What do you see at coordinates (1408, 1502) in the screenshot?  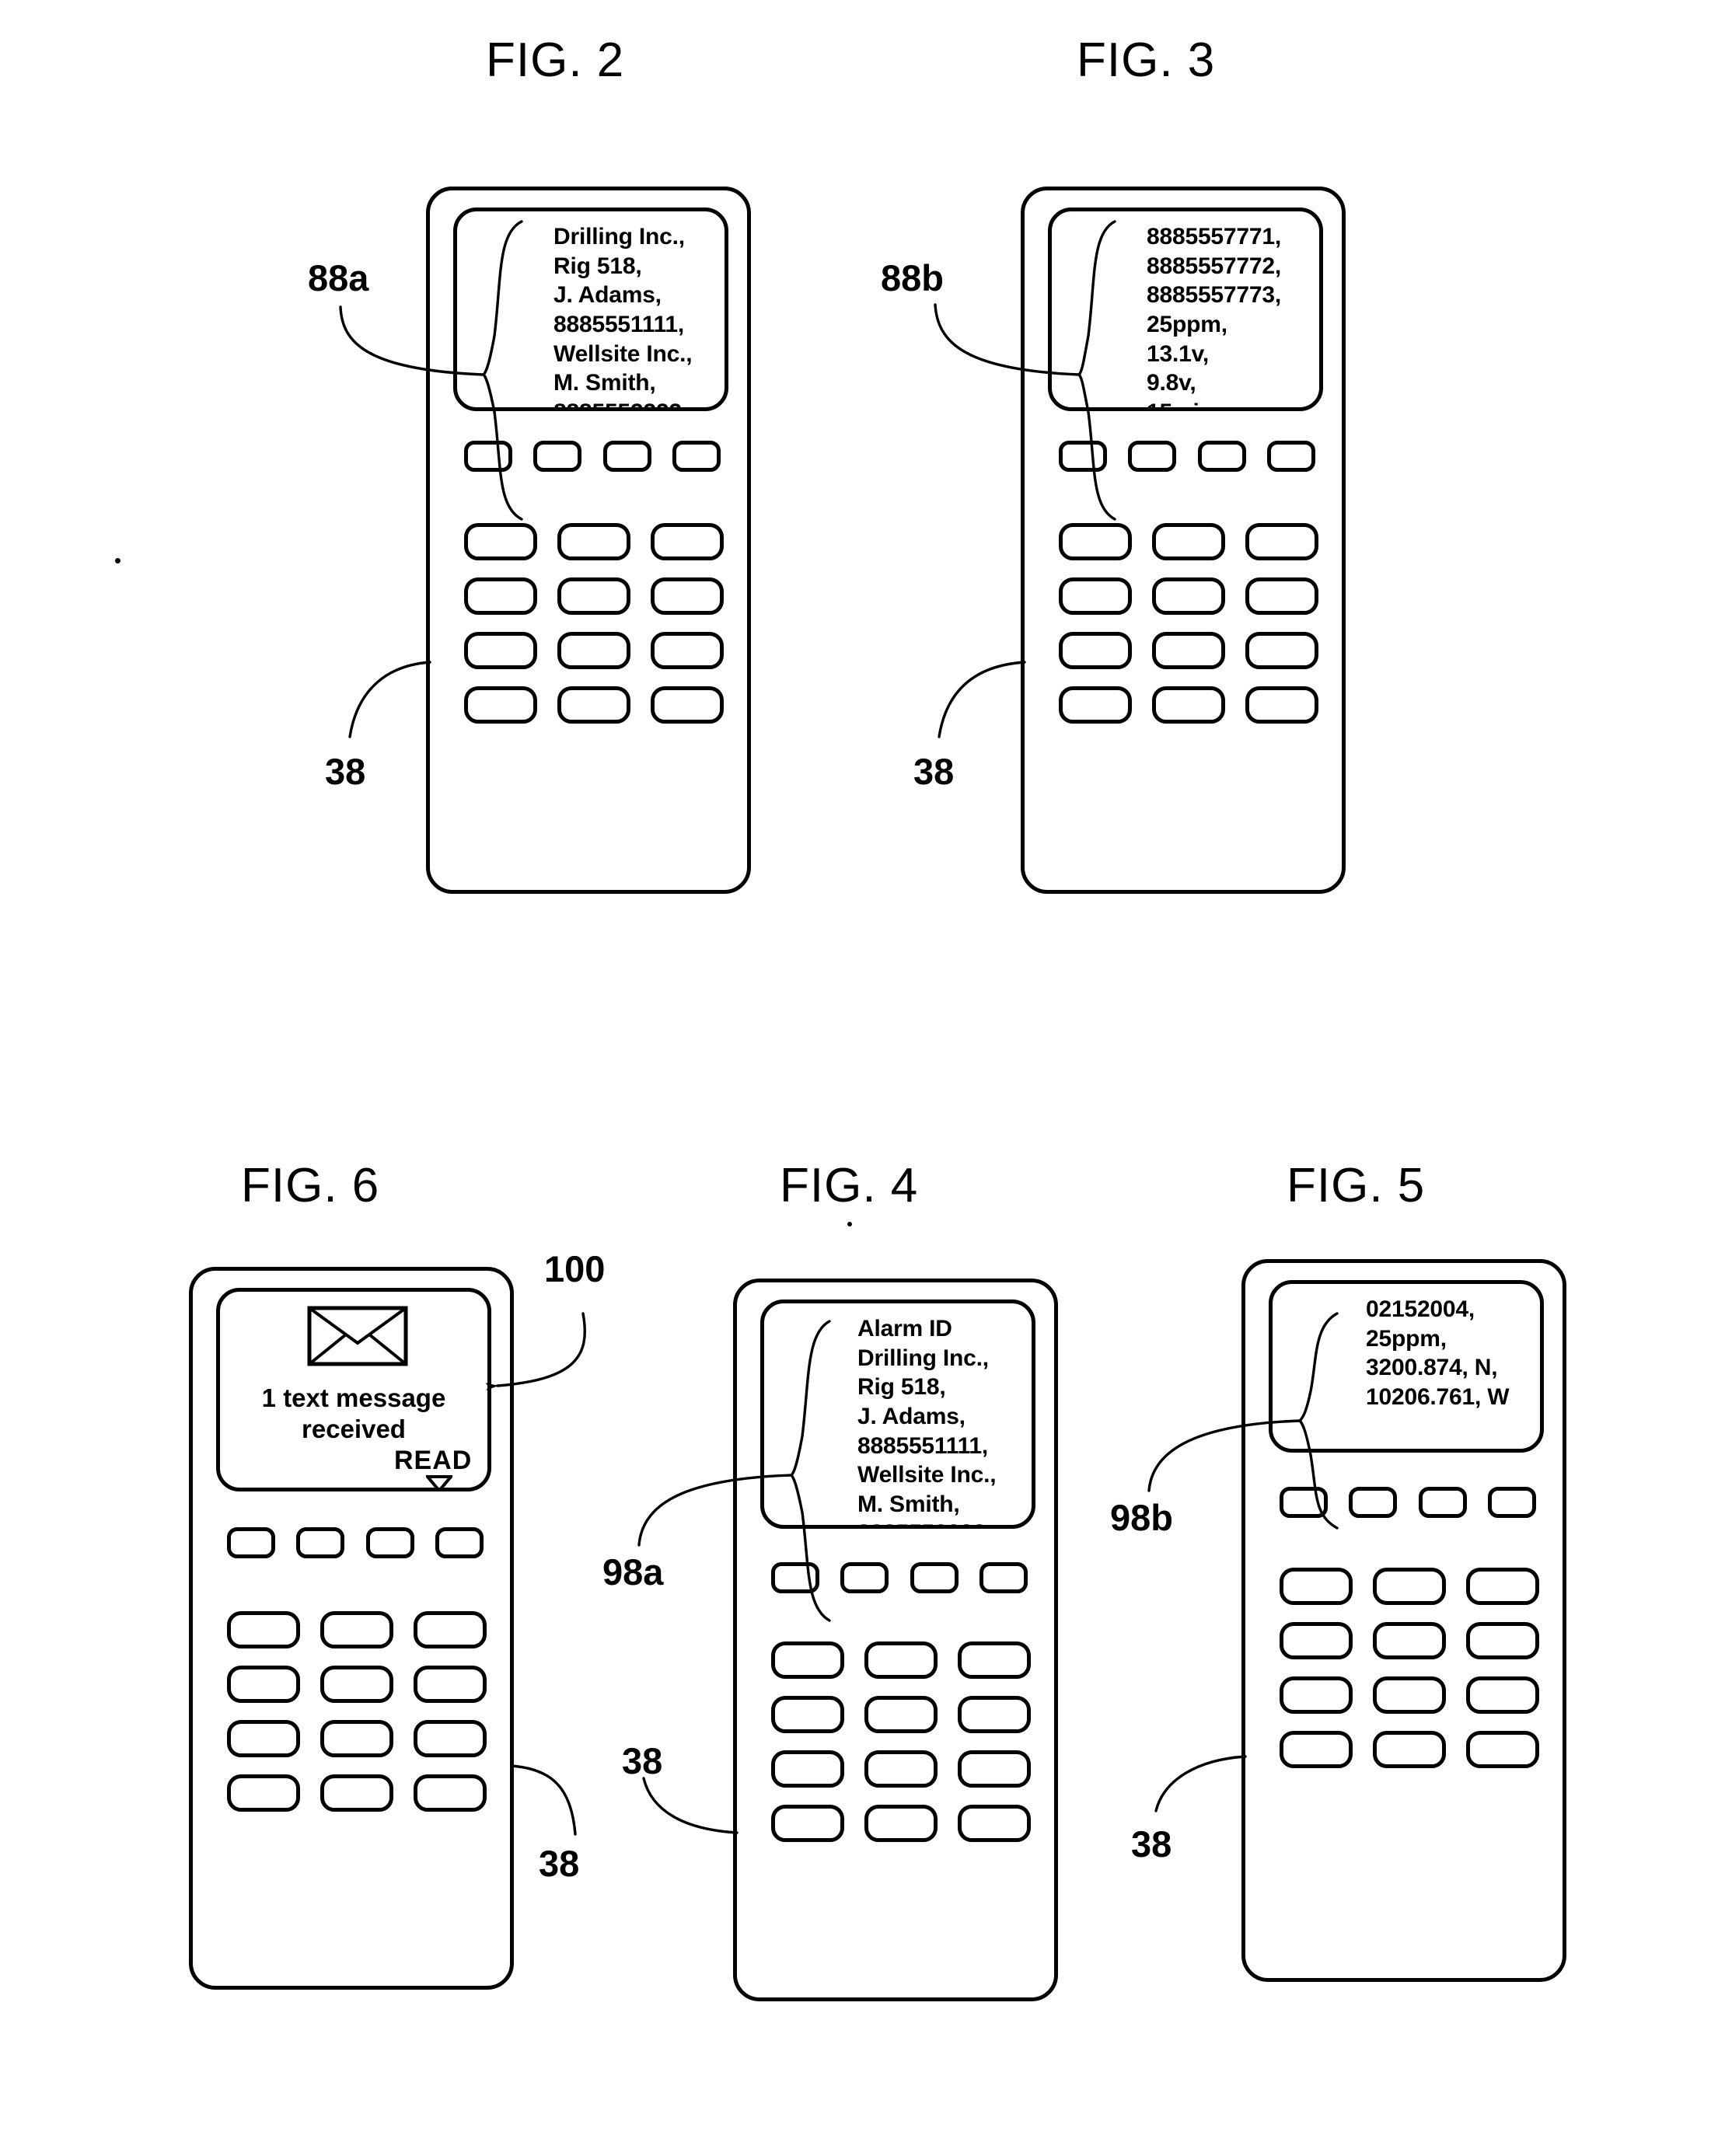 I see `soft-key-row-fig5` at bounding box center [1408, 1502].